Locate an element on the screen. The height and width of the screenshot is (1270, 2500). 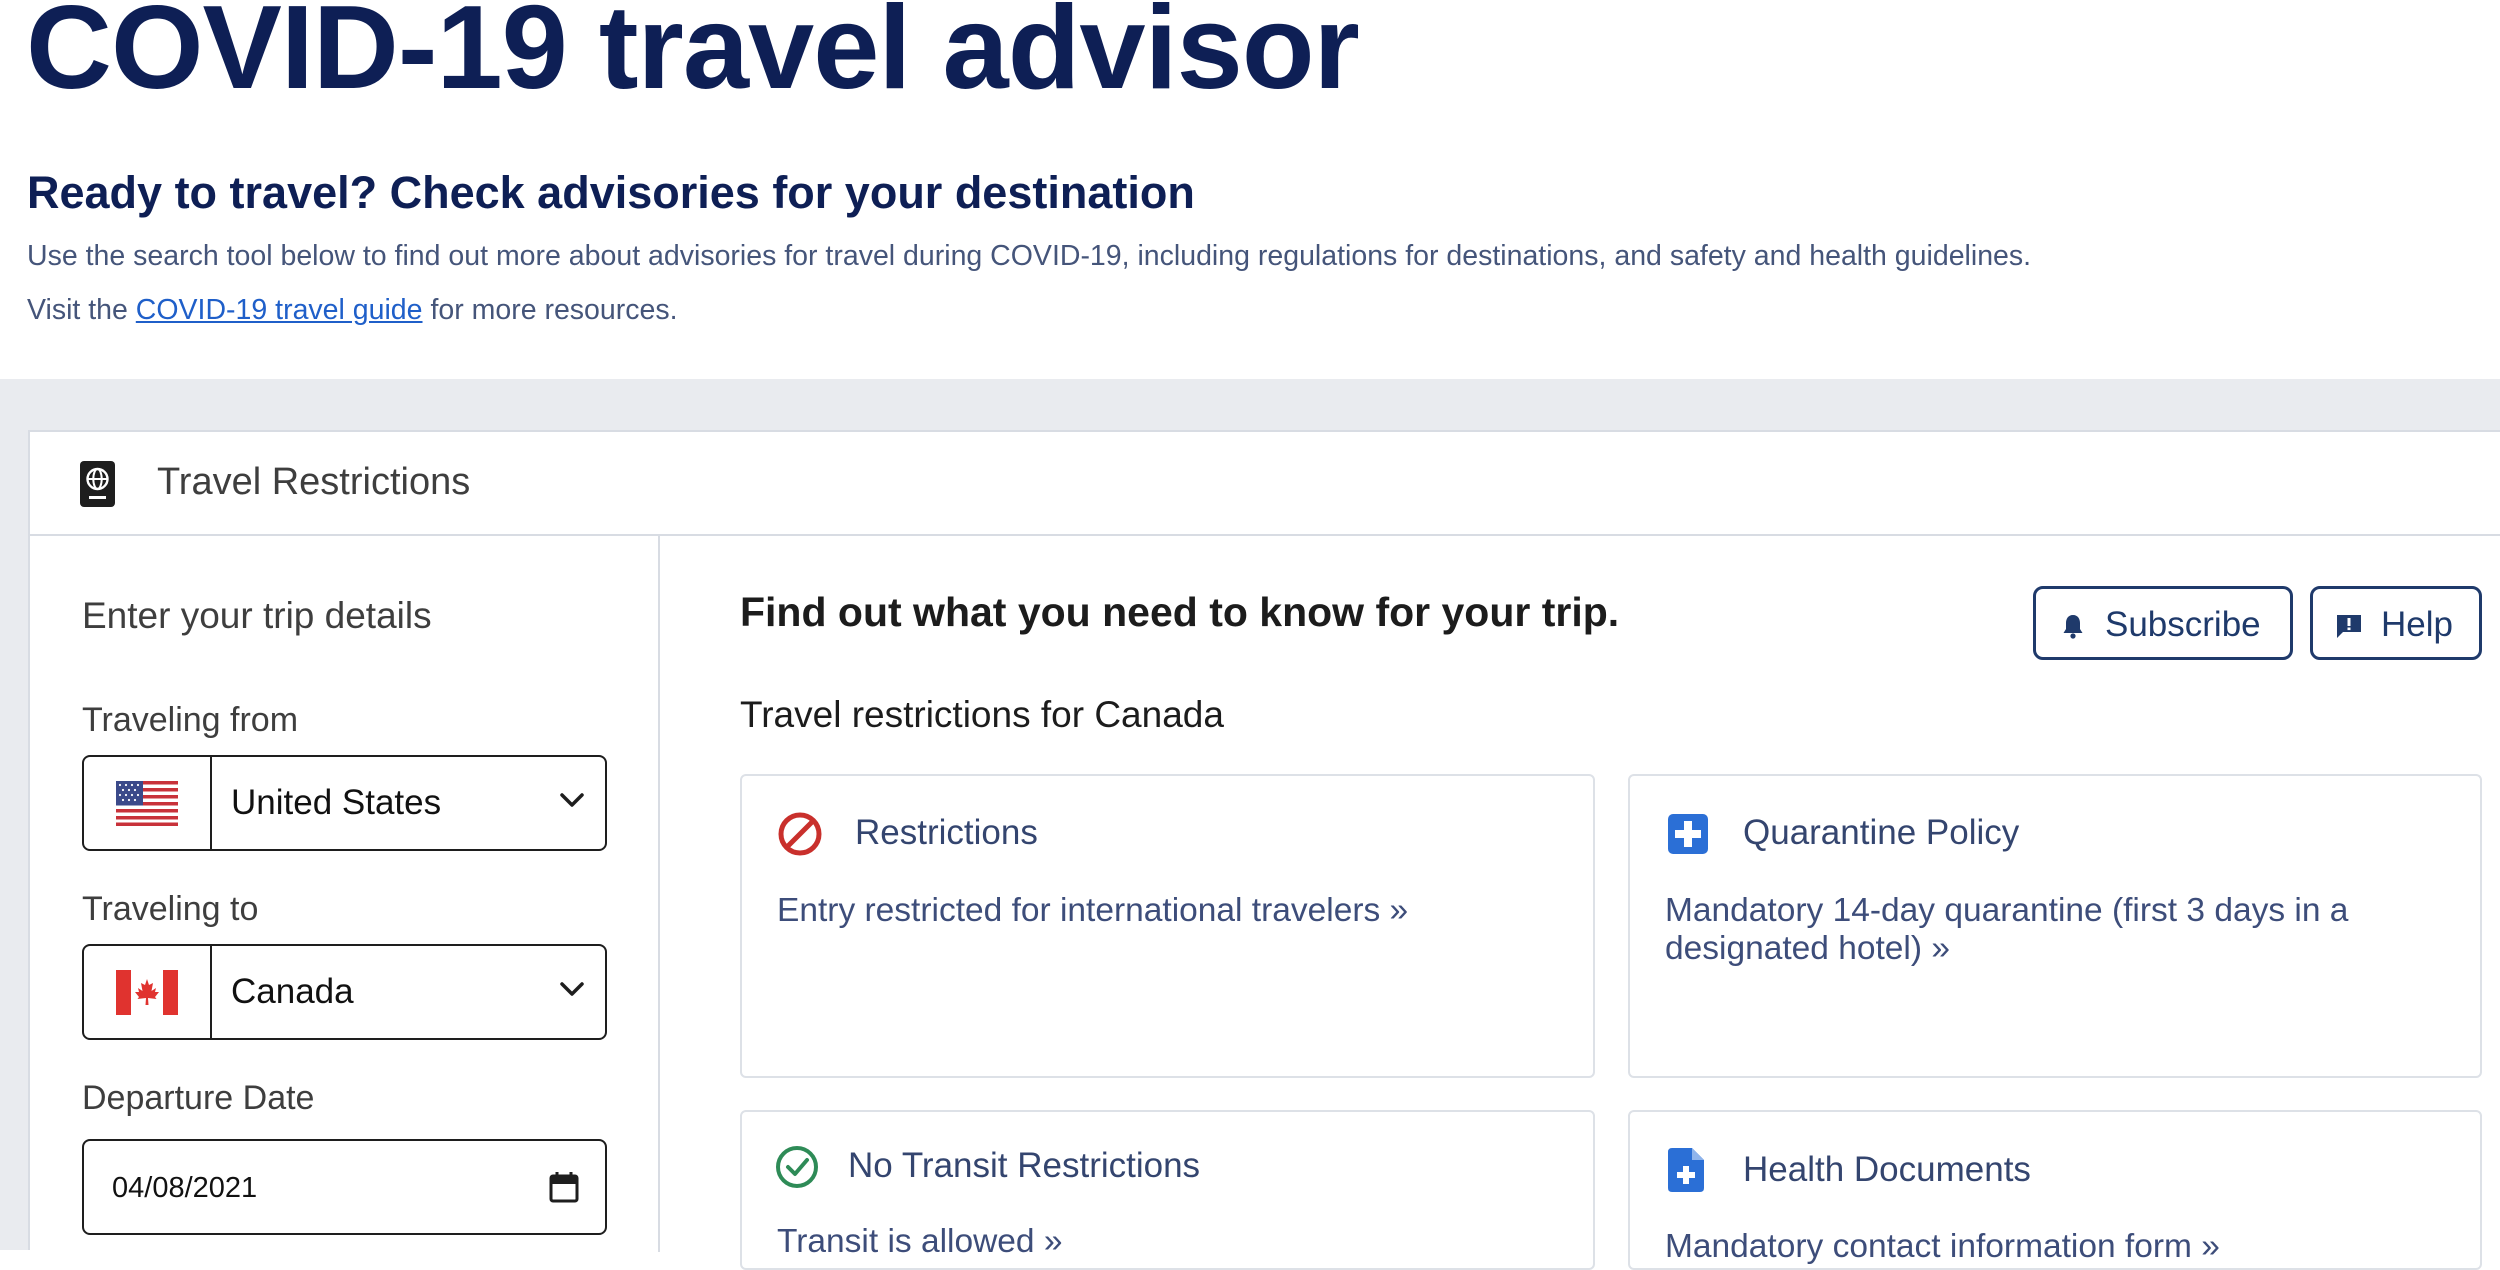
medical-document-icon is located at coordinates (1686, 1170).